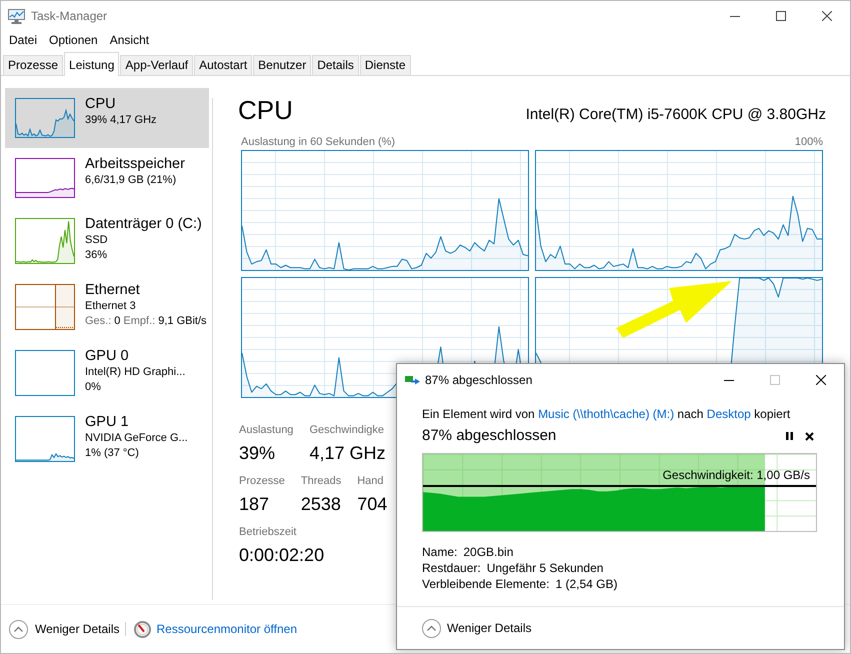 This screenshot has width=851, height=654. I want to click on menu-item: Datei, so click(23, 40).